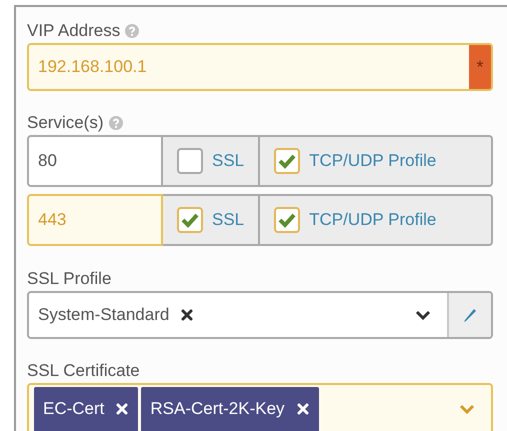 The height and width of the screenshot is (431, 507). What do you see at coordinates (470, 315) in the screenshot?
I see `pencil-icon` at bounding box center [470, 315].